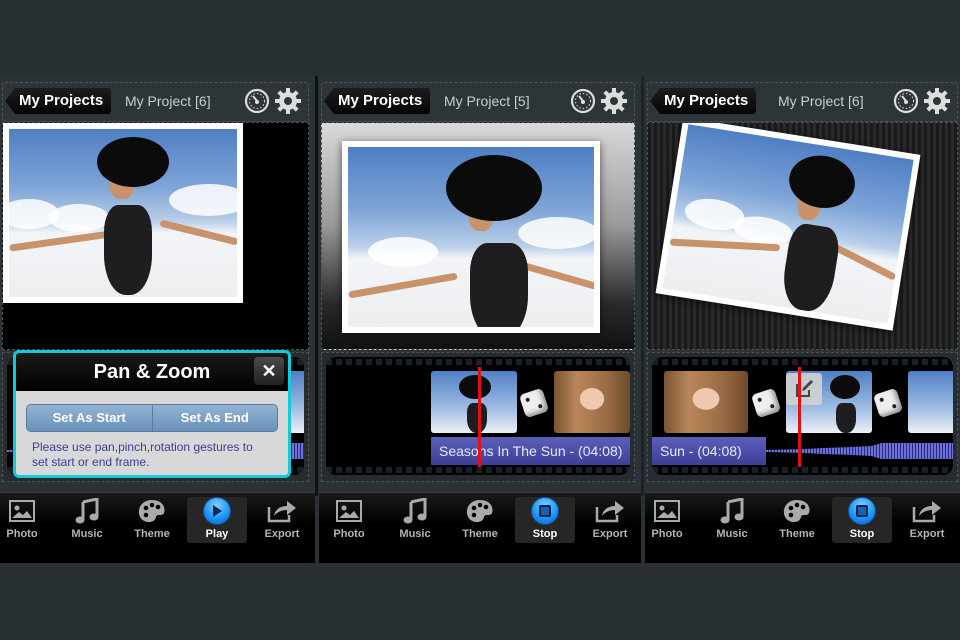  What do you see at coordinates (487, 101) in the screenshot?
I see `project-title: My Project [5]` at bounding box center [487, 101].